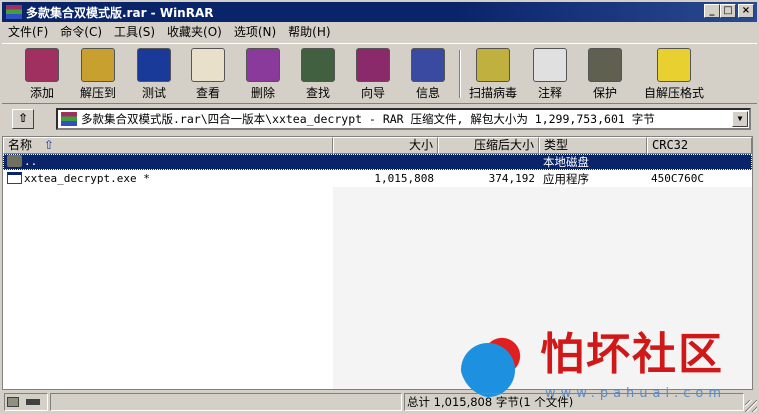 This screenshot has width=759, height=414. What do you see at coordinates (318, 65) in the screenshot?
I see `find-icon` at bounding box center [318, 65].